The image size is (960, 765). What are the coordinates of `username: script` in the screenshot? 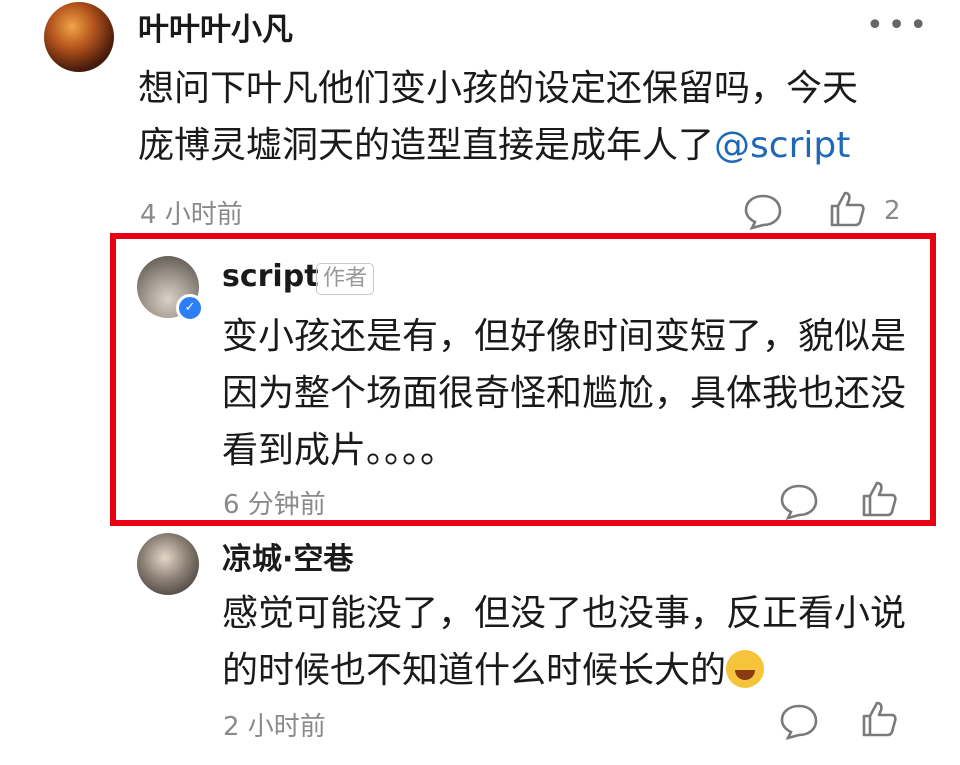 It's located at (270, 276).